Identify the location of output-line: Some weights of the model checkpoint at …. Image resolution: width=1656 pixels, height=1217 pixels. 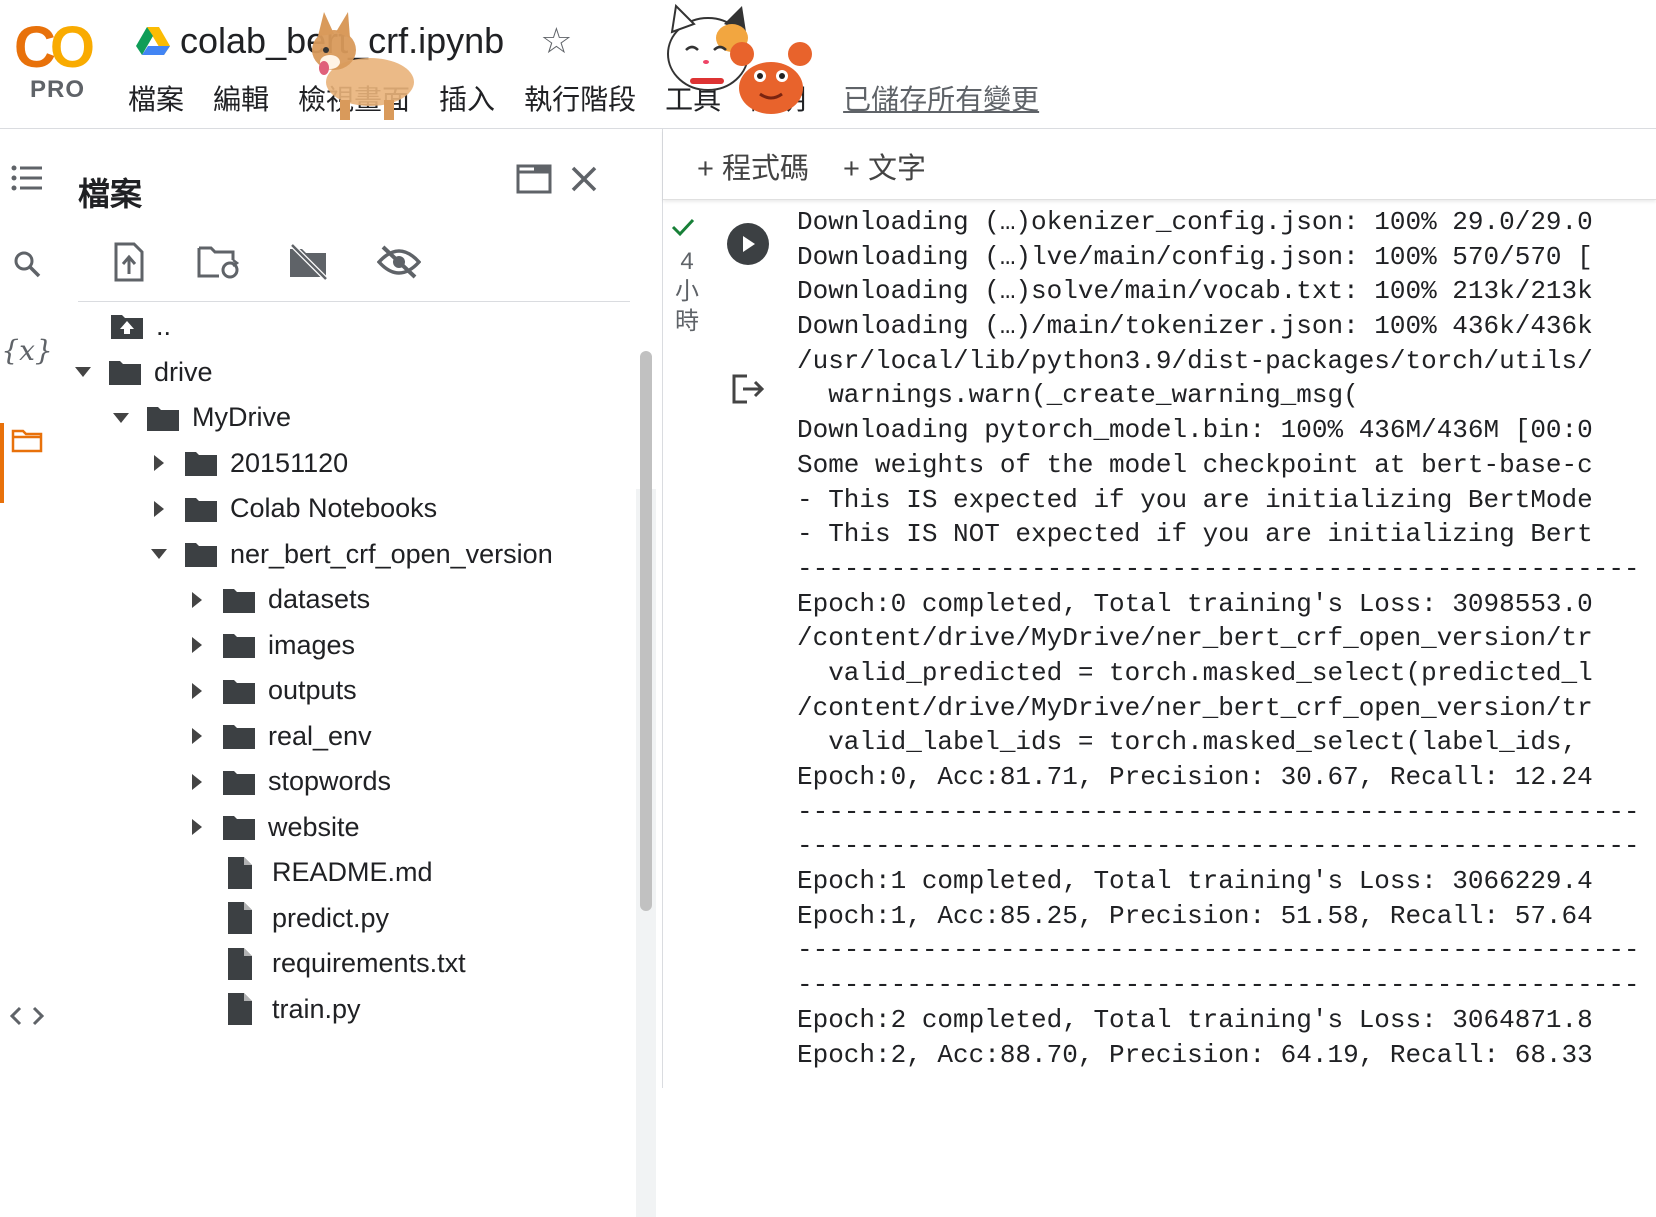
(1195, 464).